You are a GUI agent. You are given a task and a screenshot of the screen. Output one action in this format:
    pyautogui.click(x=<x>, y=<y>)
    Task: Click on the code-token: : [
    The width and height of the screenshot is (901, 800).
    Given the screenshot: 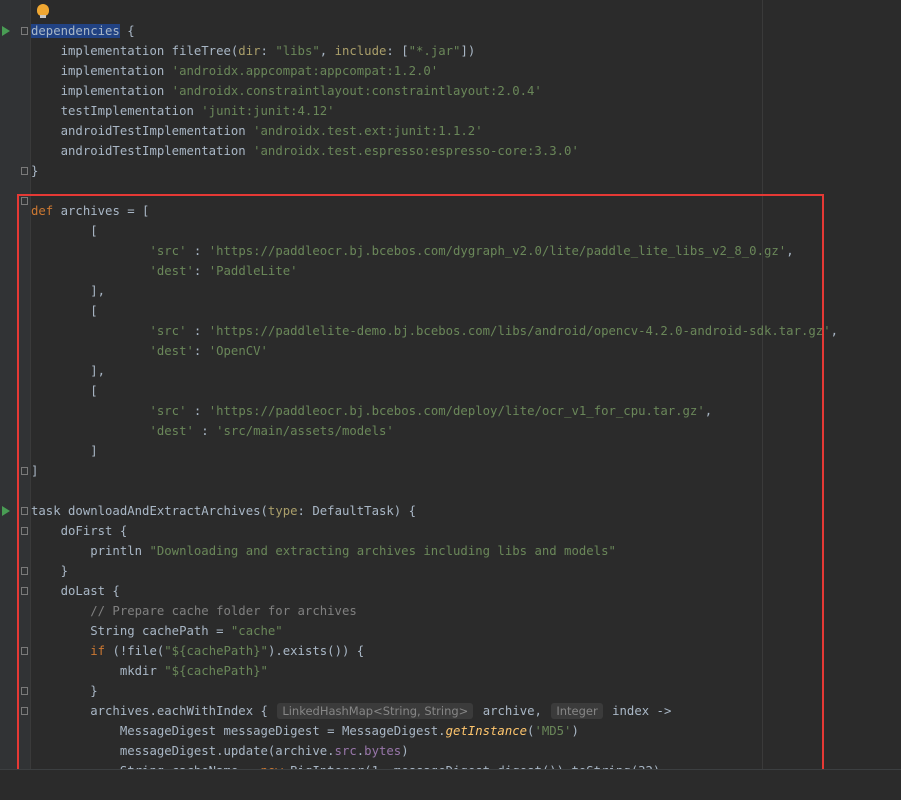 What is the action you would take?
    pyautogui.click(x=397, y=51)
    